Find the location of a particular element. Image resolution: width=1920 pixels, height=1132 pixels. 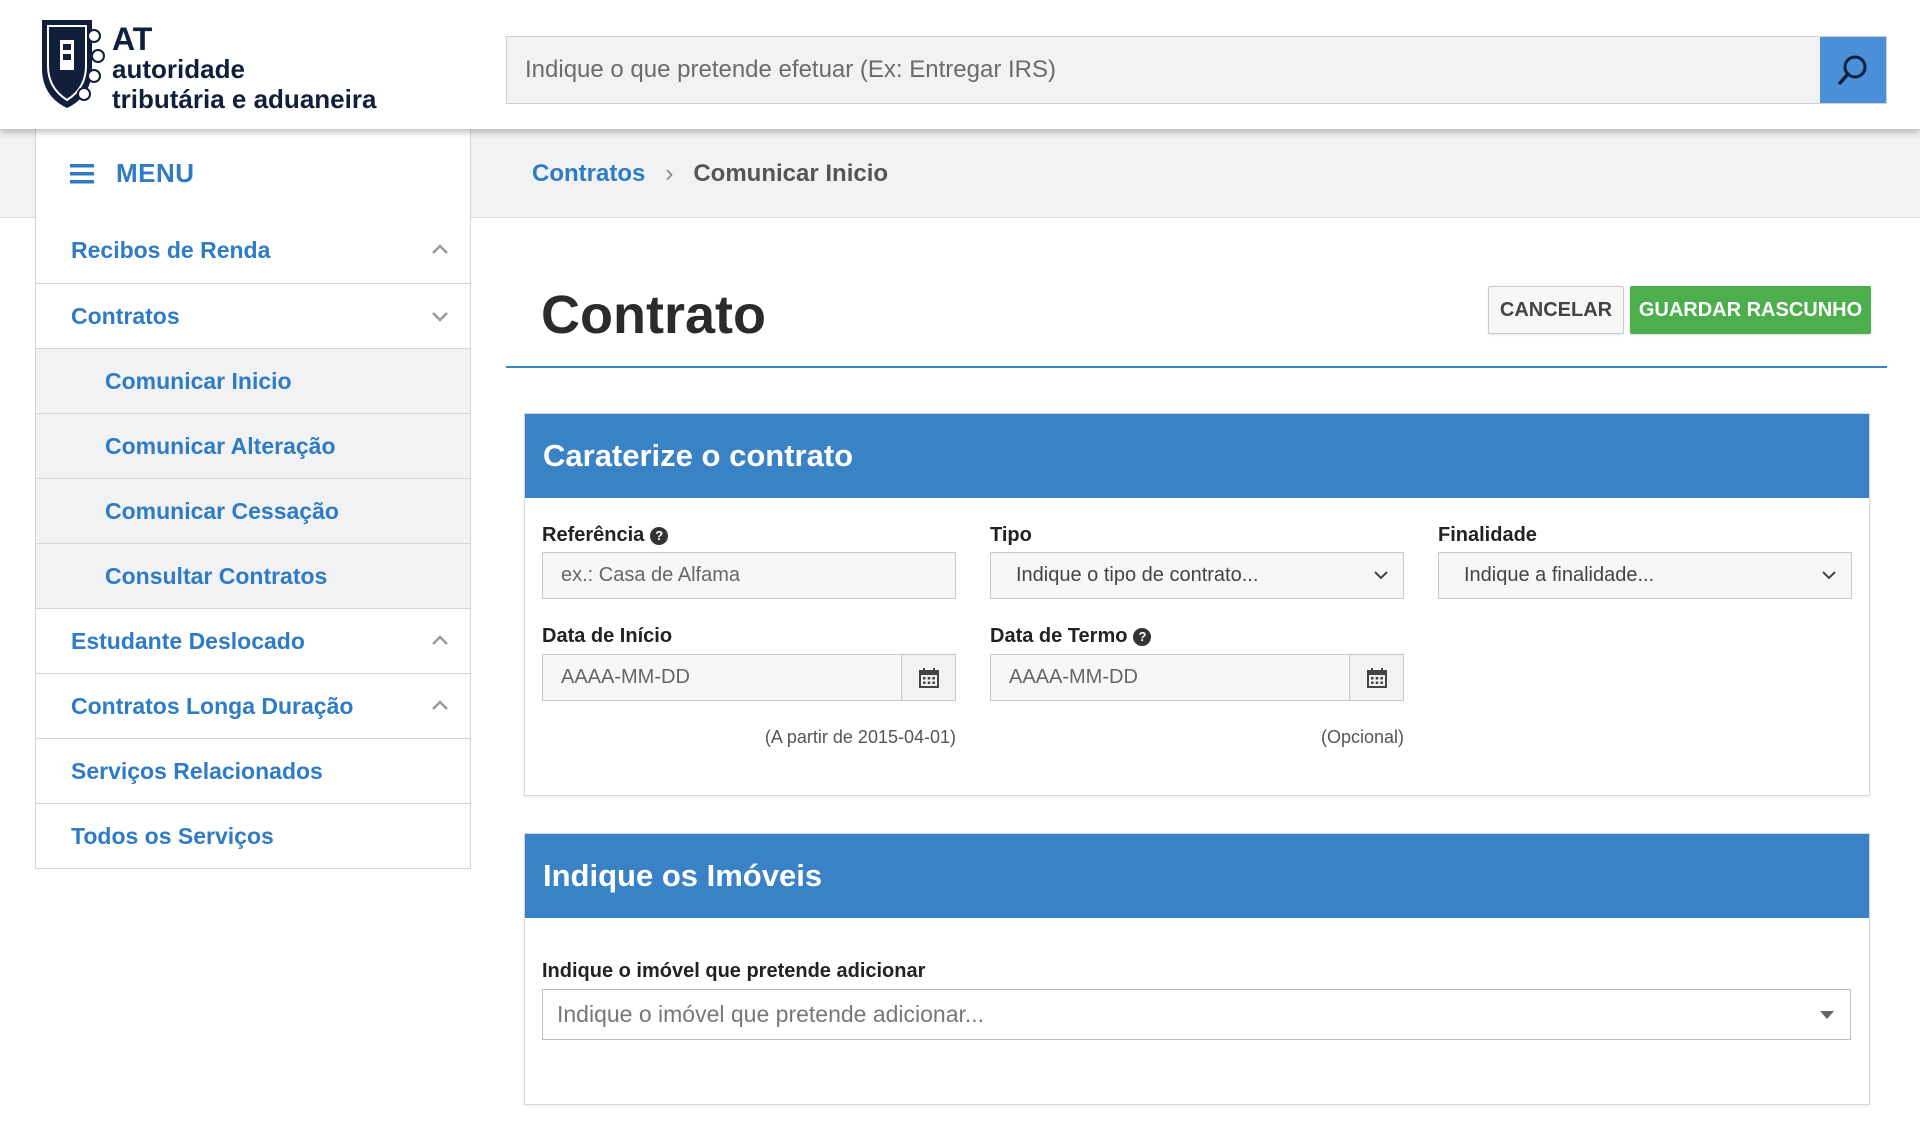

data-inicio-label: Data de Início is located at coordinates (607, 636).